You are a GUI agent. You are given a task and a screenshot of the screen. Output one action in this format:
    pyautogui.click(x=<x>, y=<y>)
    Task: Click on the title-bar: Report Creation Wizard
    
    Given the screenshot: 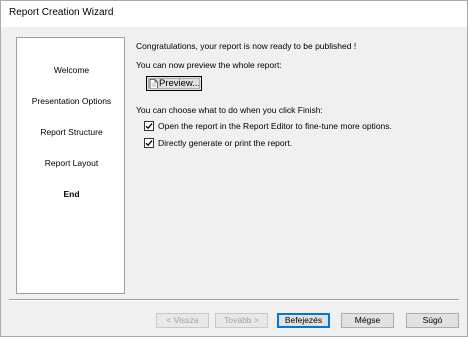 What is the action you would take?
    pyautogui.click(x=234, y=14)
    